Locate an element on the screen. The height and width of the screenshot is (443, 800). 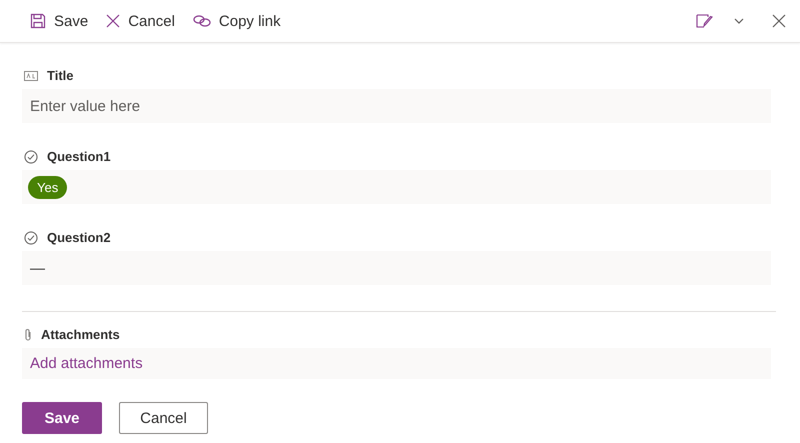
field-box: Yes is located at coordinates (396, 187).